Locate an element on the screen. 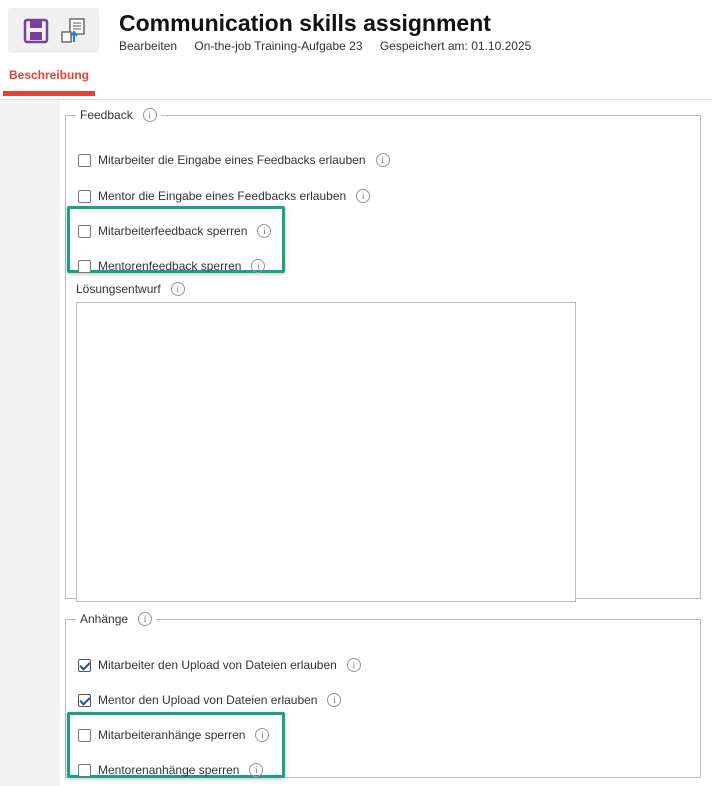 The image size is (712, 786). option-mentor-upload: Mentor den Upload von Dateien erlauben i is located at coordinates (210, 700).